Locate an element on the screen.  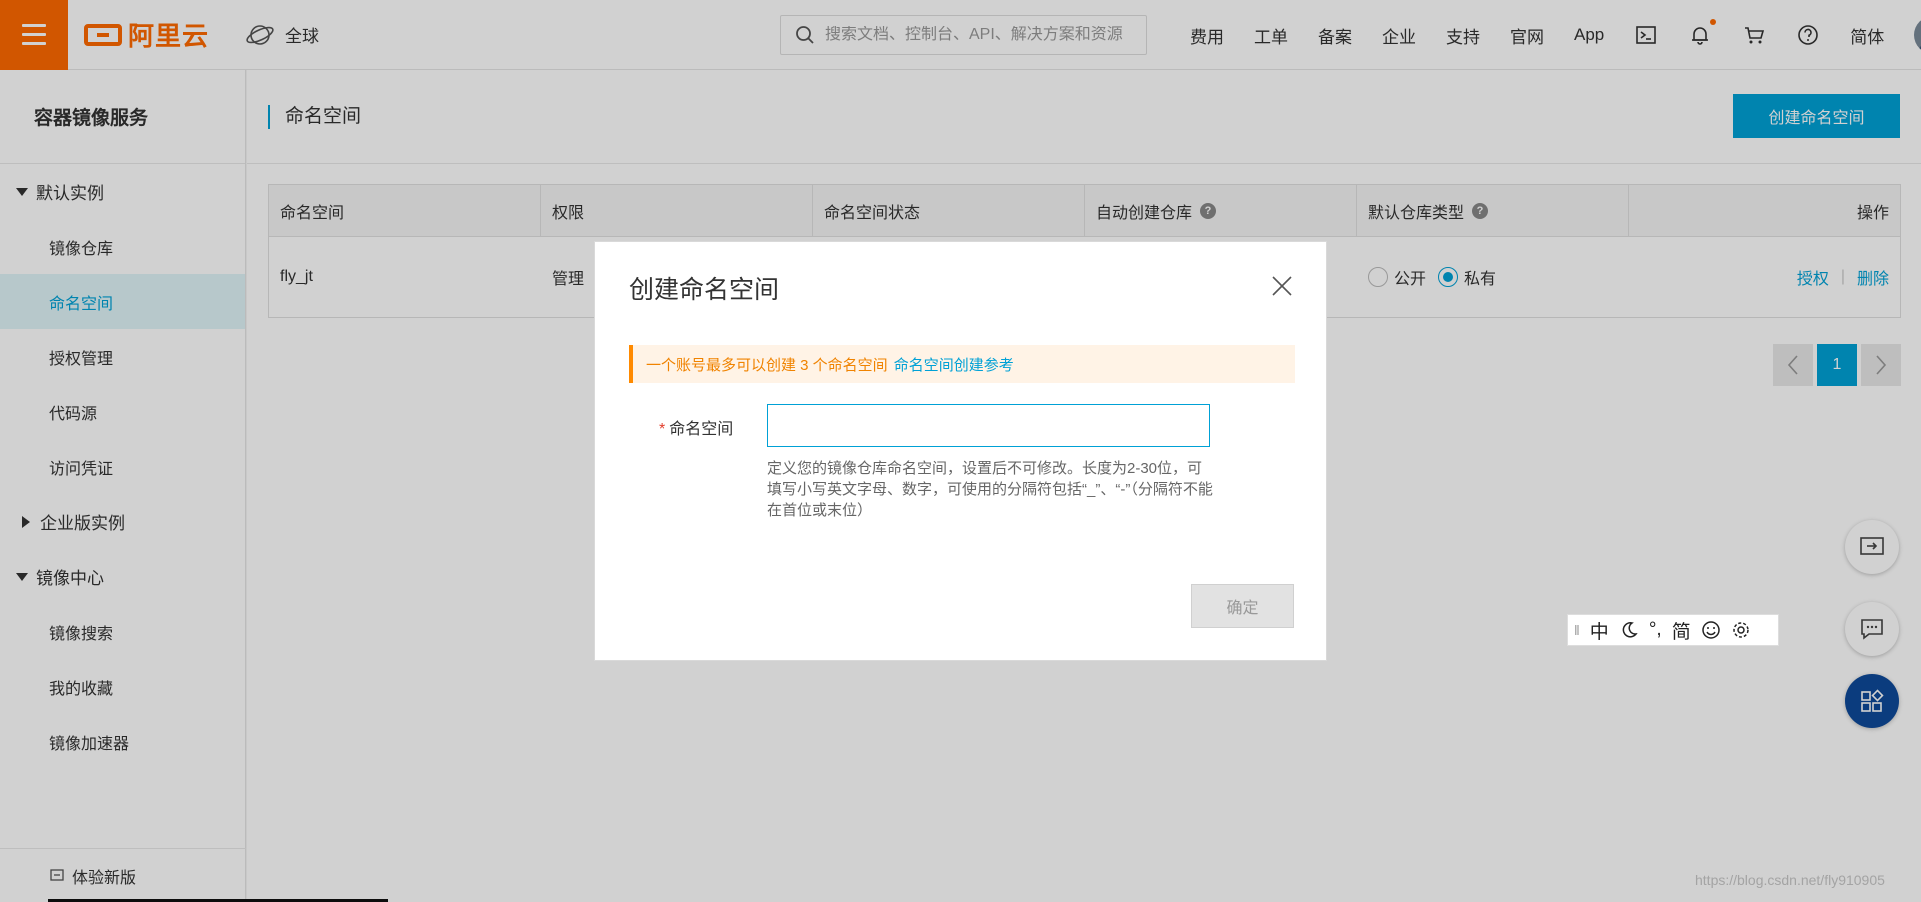
ime-toolbar: ‖ 中 °, 简 is located at coordinates (1673, 630).